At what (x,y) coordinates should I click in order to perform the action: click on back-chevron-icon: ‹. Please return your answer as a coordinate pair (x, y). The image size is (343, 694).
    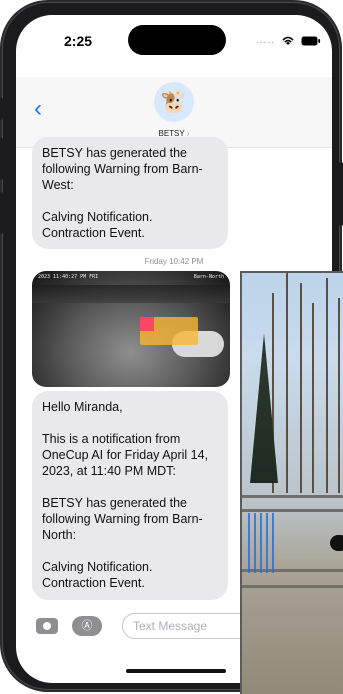
    Looking at the image, I should click on (38, 109).